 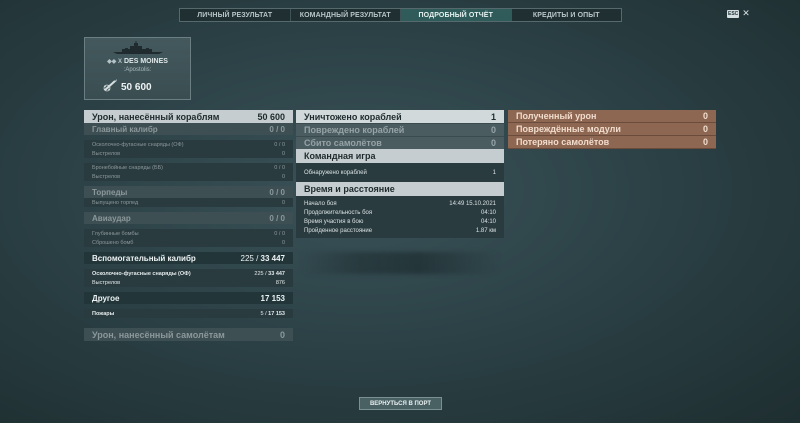 What do you see at coordinates (103, 313) in the screenshot?
I see `fires-label: Пожары` at bounding box center [103, 313].